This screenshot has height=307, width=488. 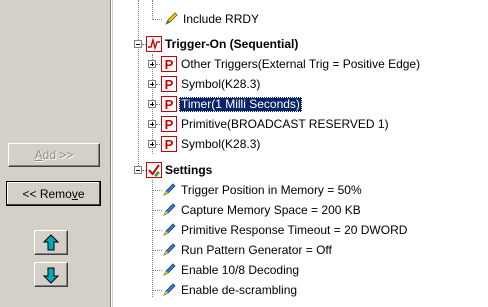 I want to click on tree-item-label: Run Pattern Generator = Off, so click(x=256, y=250).